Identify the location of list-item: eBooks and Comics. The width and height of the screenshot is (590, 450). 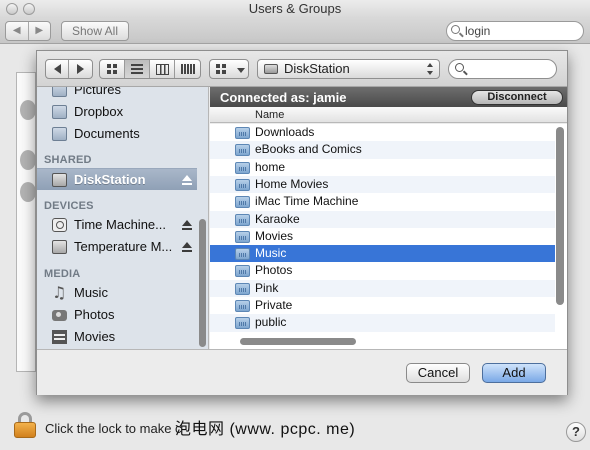
(382, 150).